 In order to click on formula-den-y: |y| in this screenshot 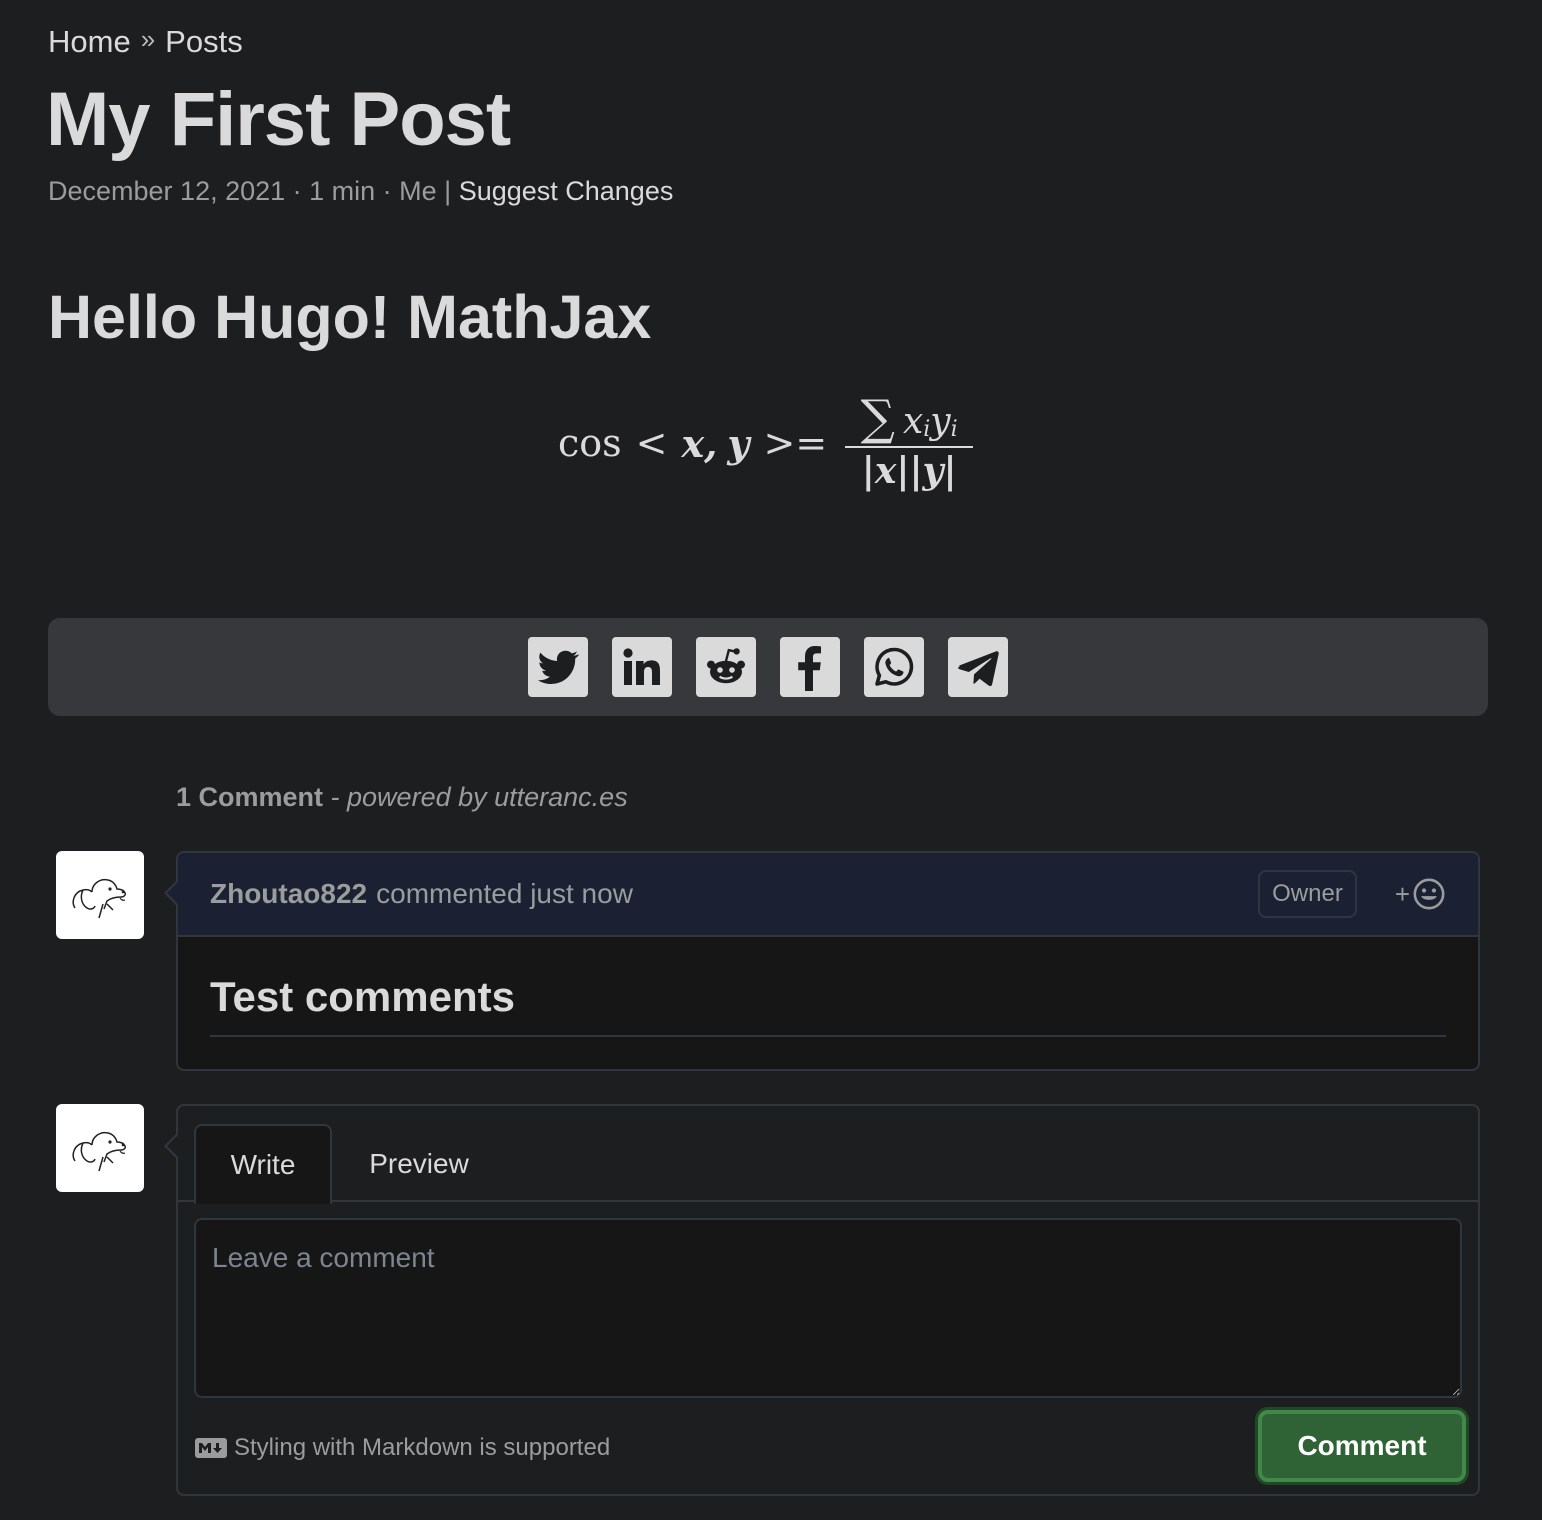, I will do `click(933, 471)`.